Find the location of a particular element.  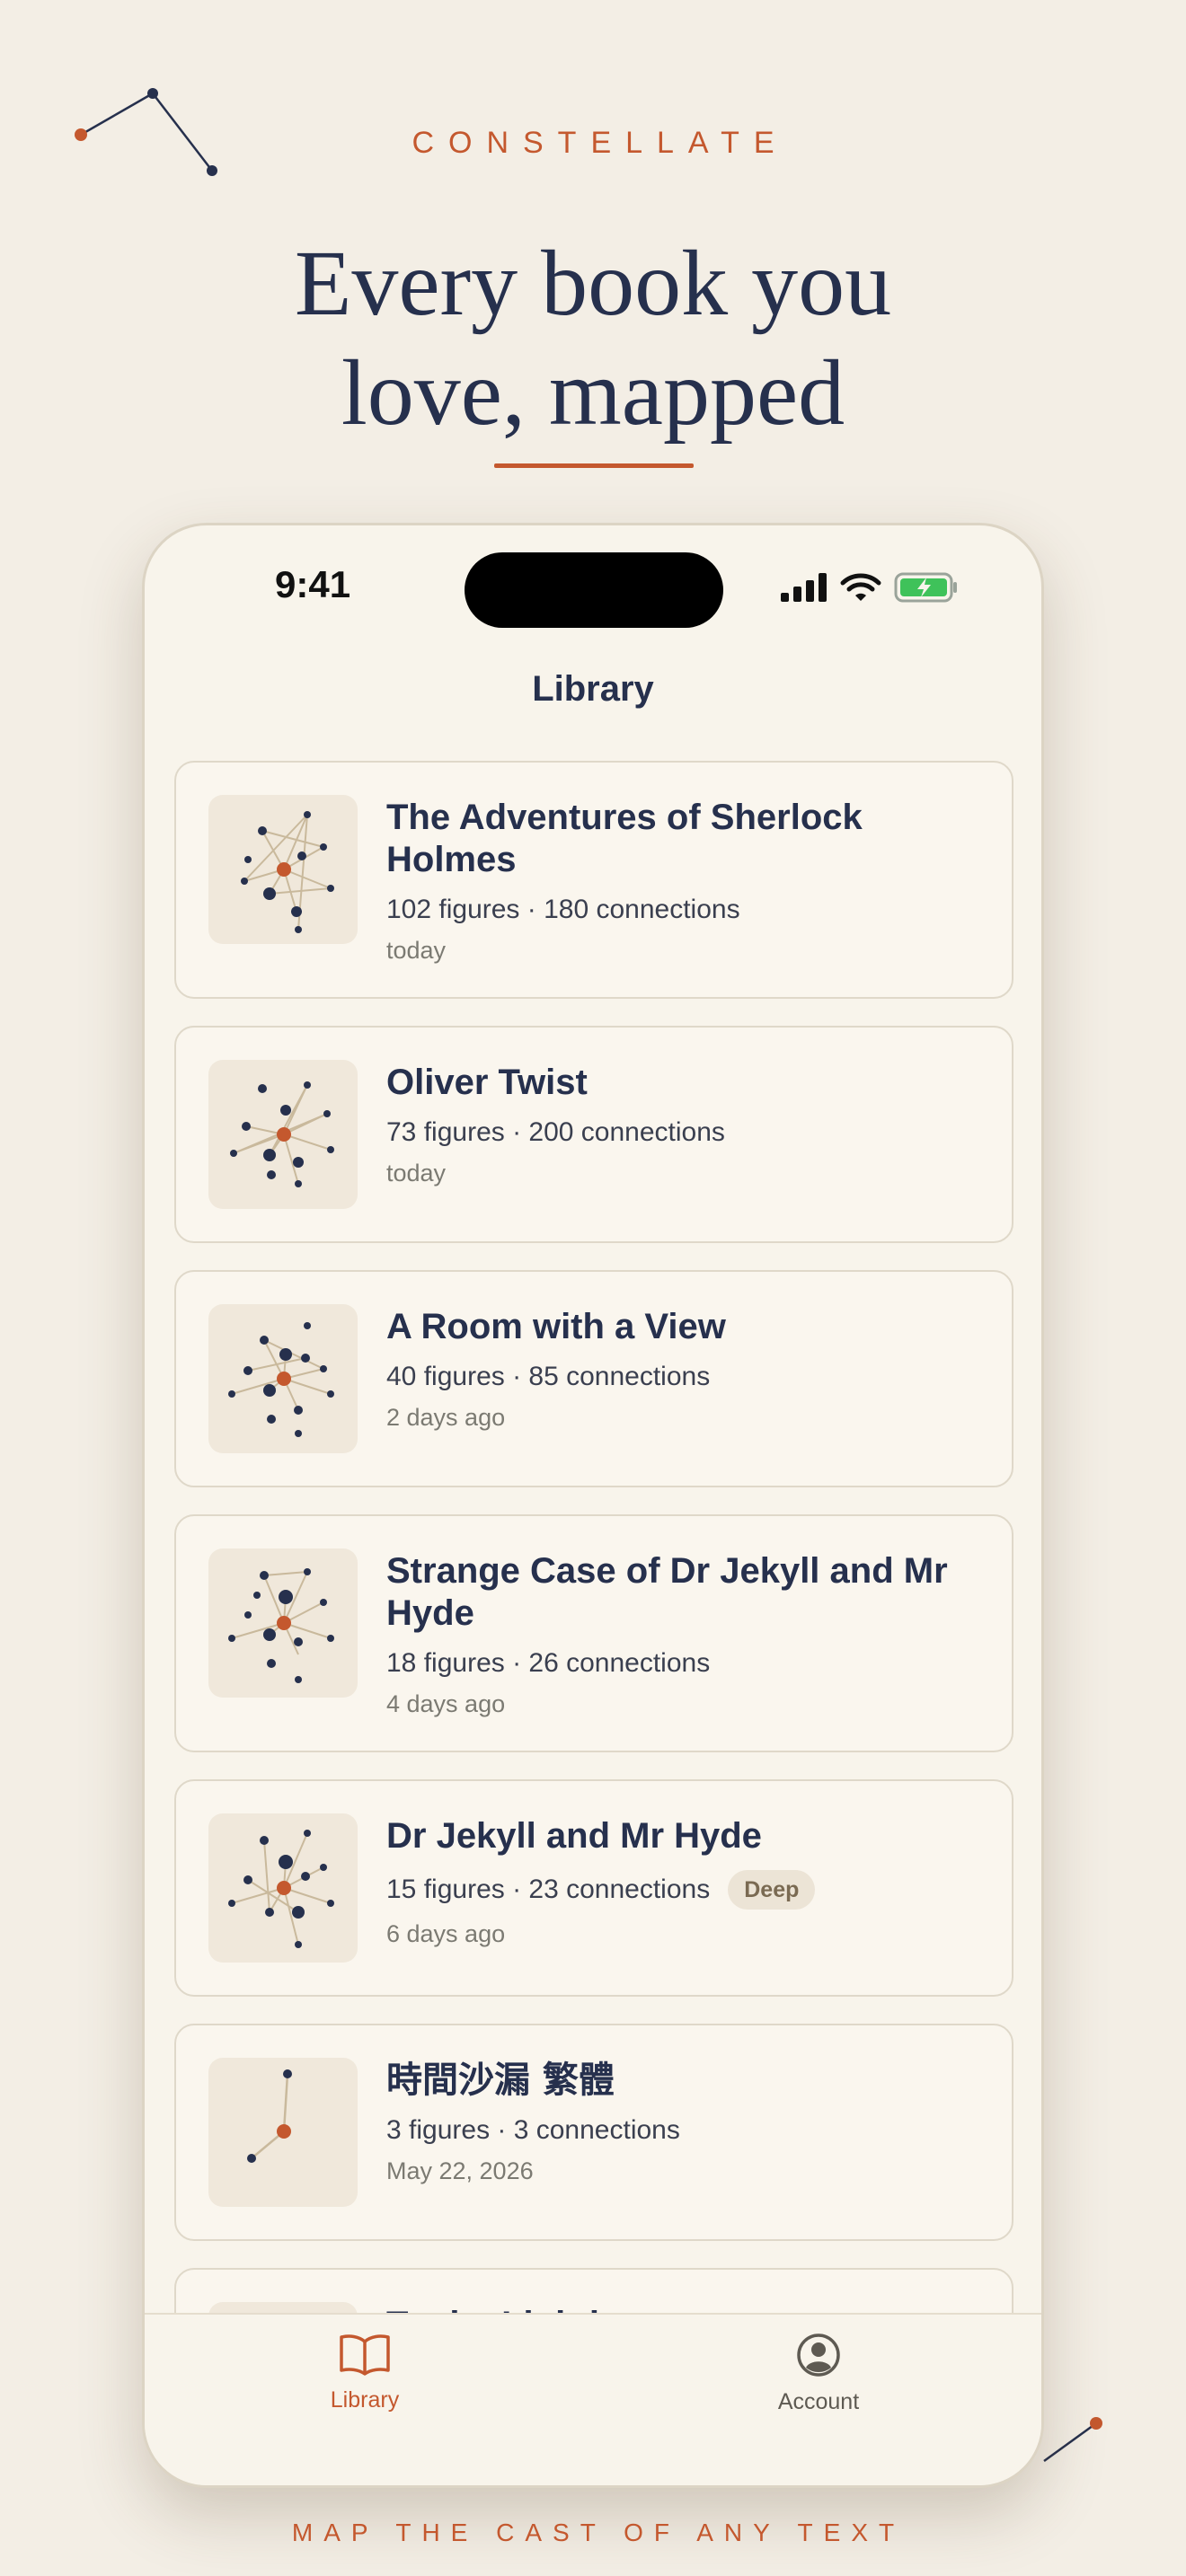

book-title: Strange Case of Dr Jekyll and Mr Hyde is located at coordinates (667, 1592).